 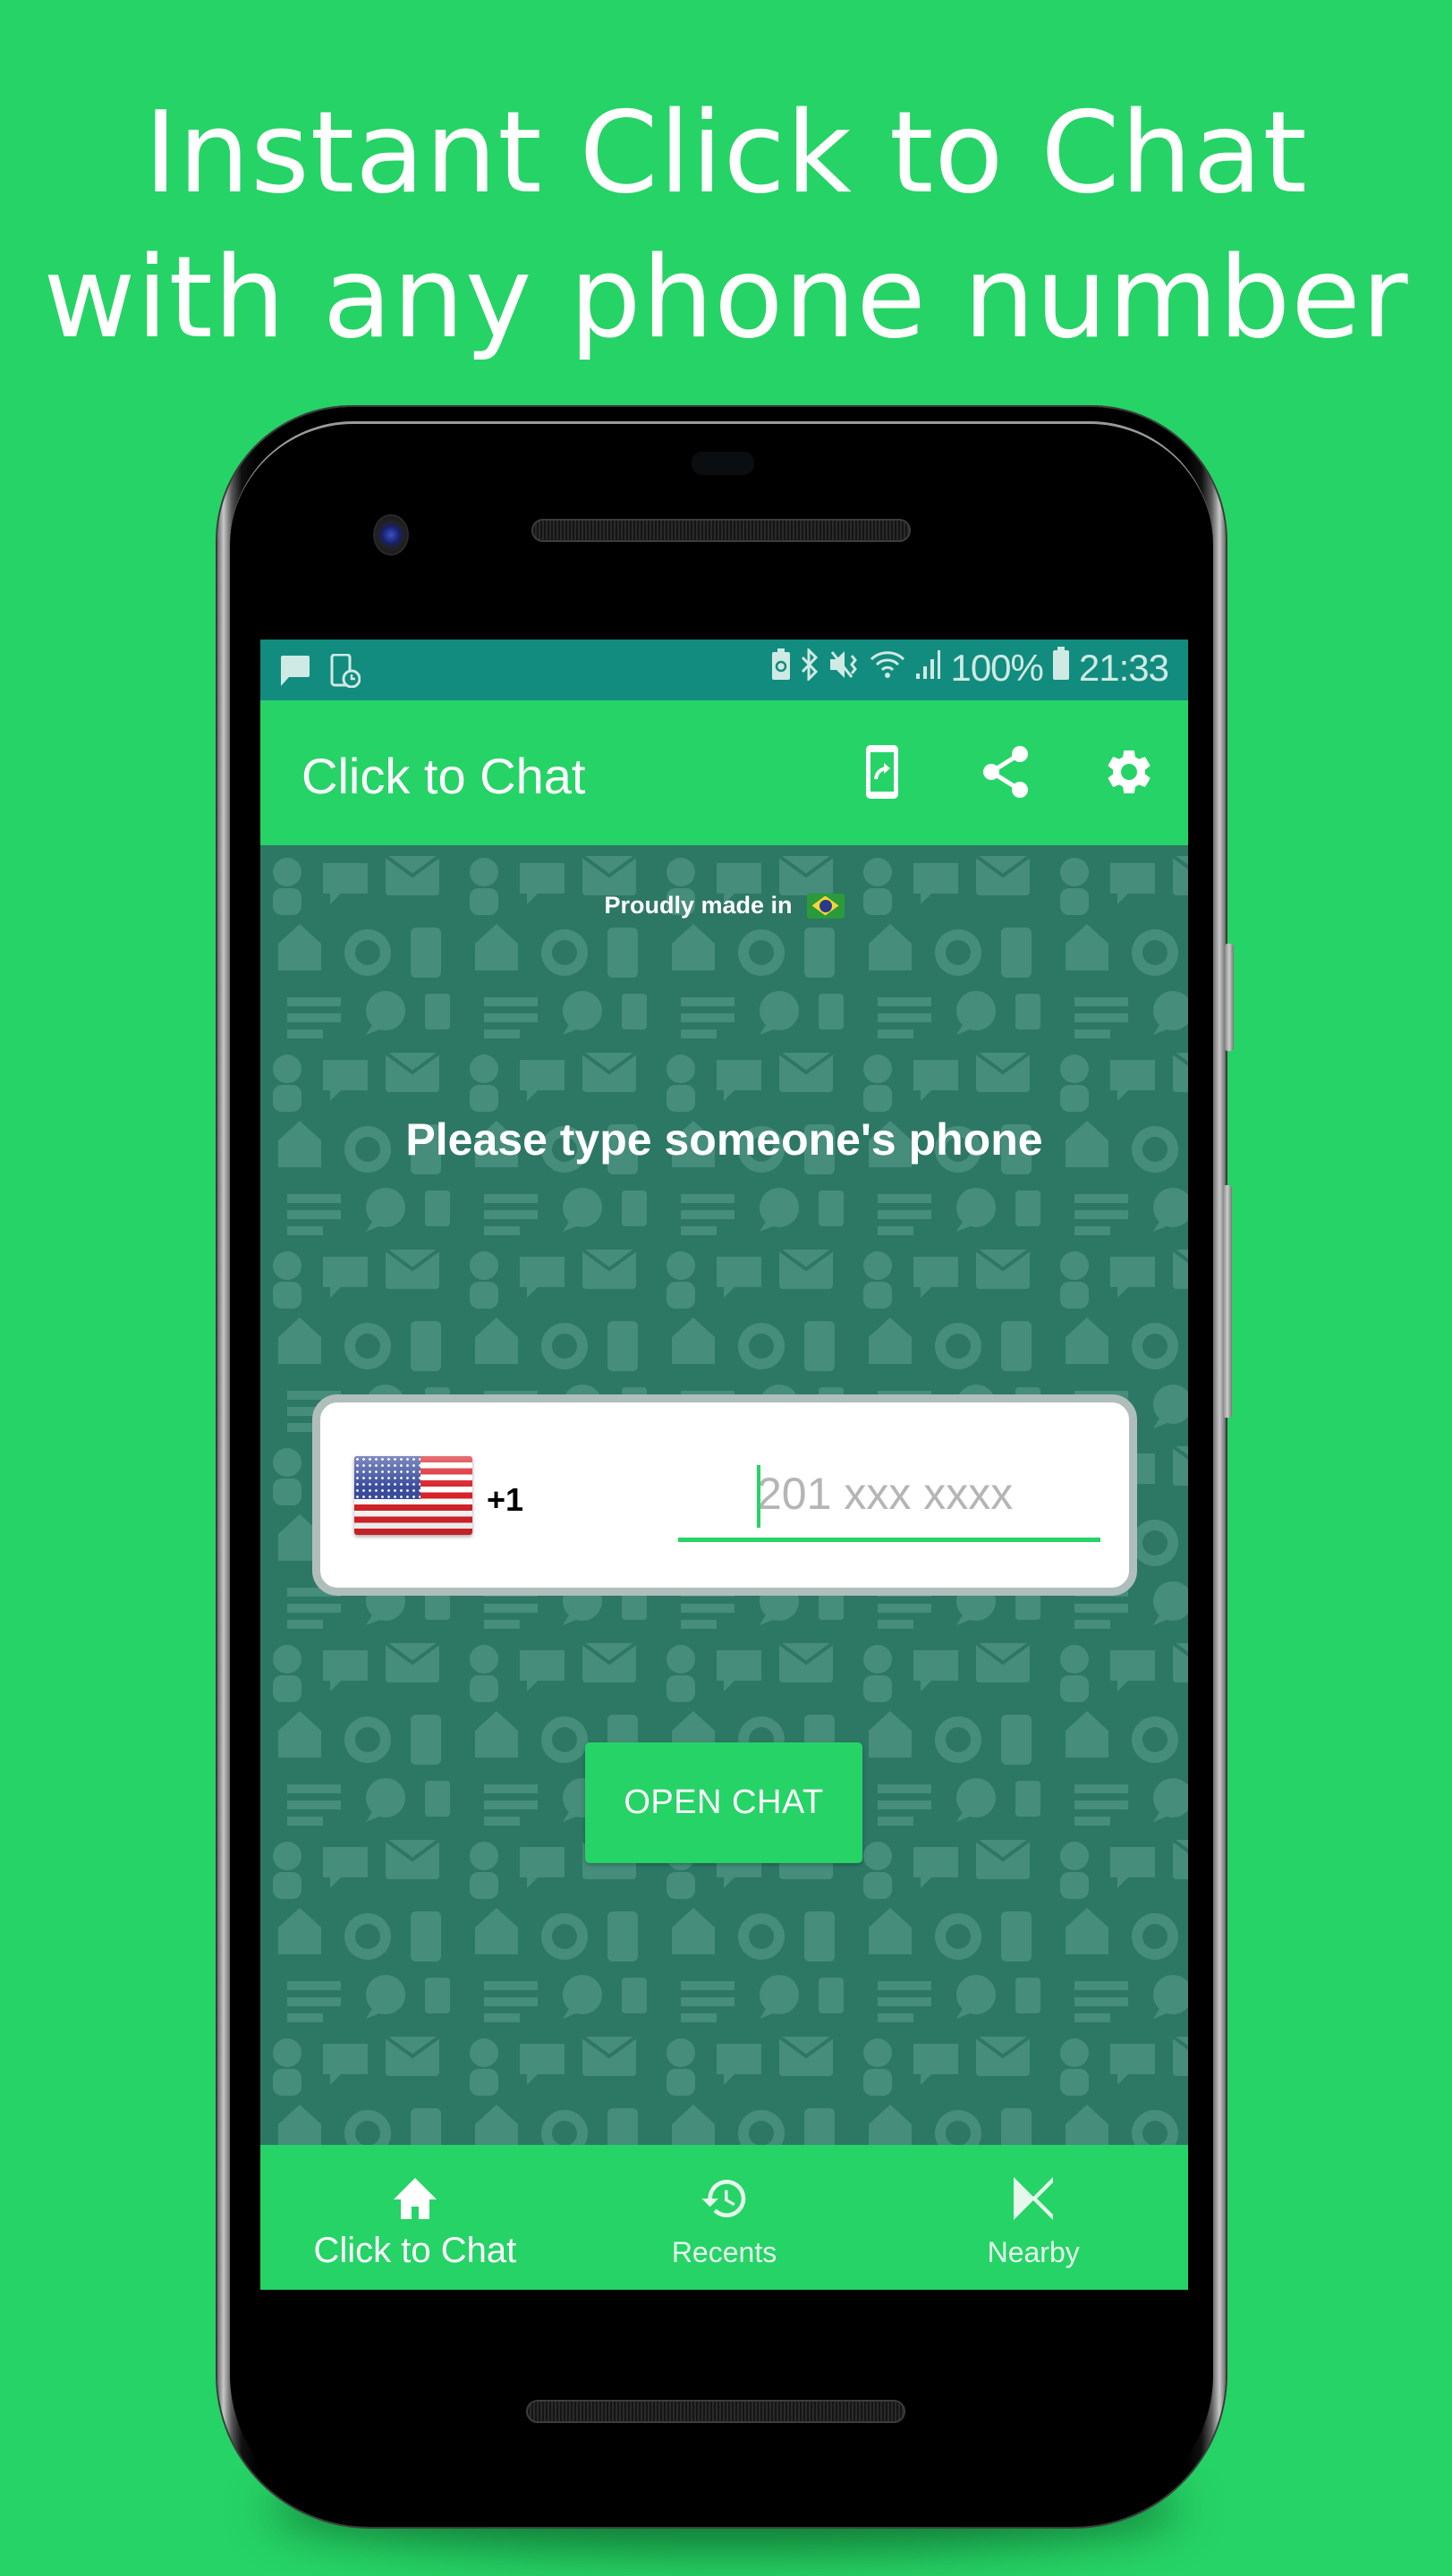 I want to click on phone-clock-icon, so click(x=345, y=672).